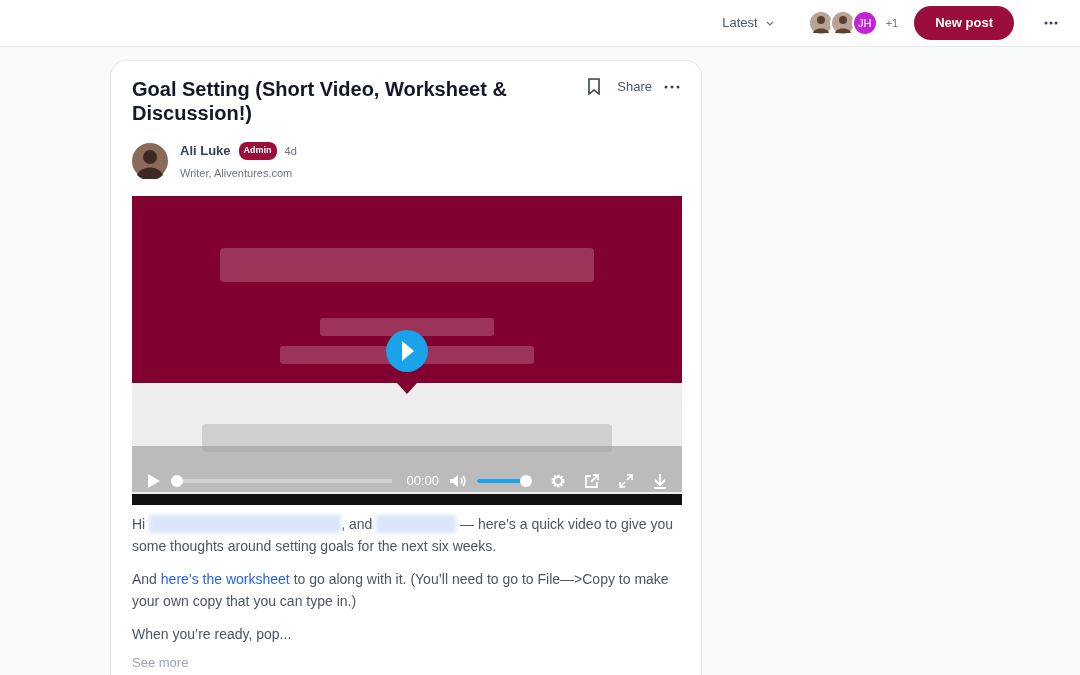 This screenshot has height=675, width=1080. Describe the element at coordinates (748, 23) in the screenshot. I see `sort-dropdown: Latest` at that location.